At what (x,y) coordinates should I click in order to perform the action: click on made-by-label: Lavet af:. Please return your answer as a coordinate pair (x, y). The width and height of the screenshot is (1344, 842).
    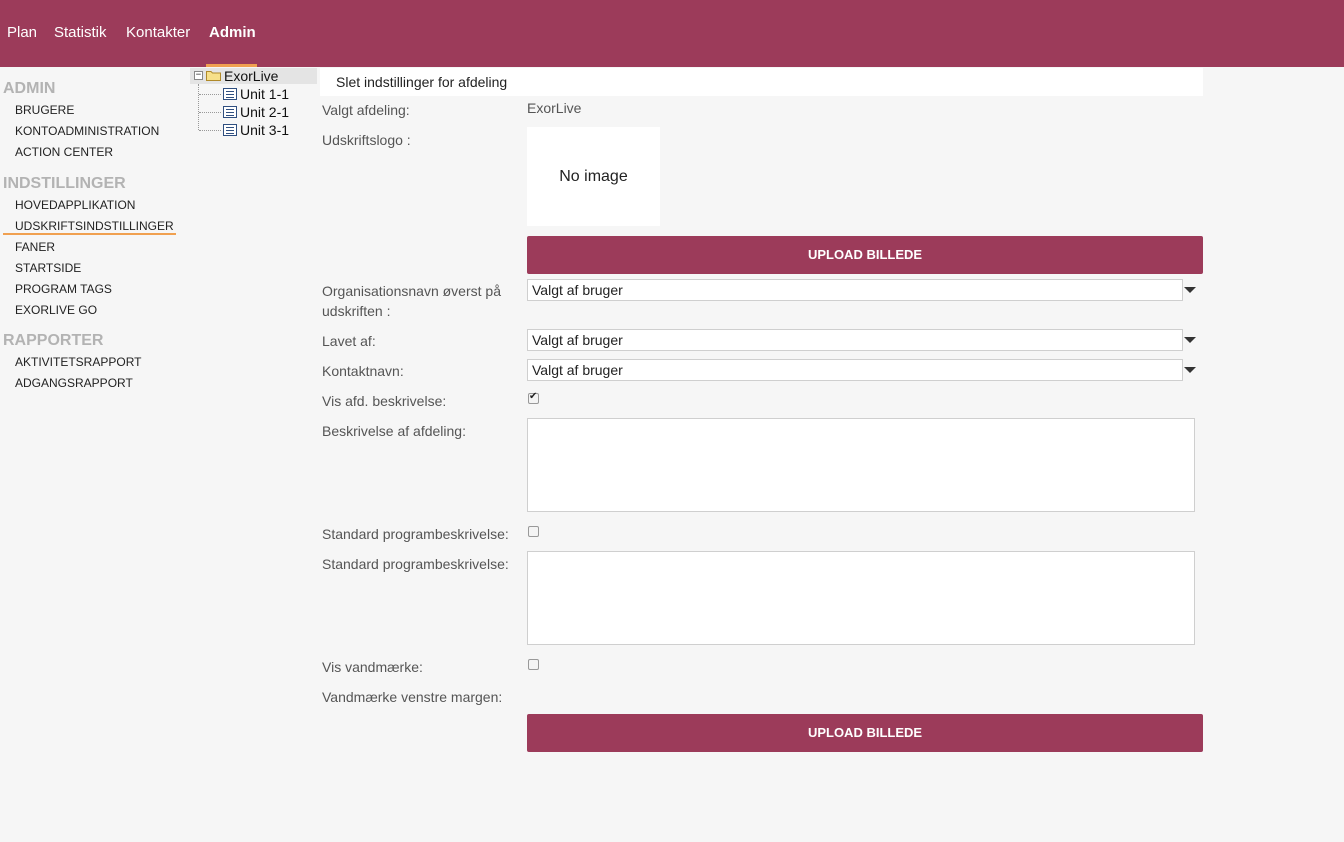
    Looking at the image, I should click on (349, 341).